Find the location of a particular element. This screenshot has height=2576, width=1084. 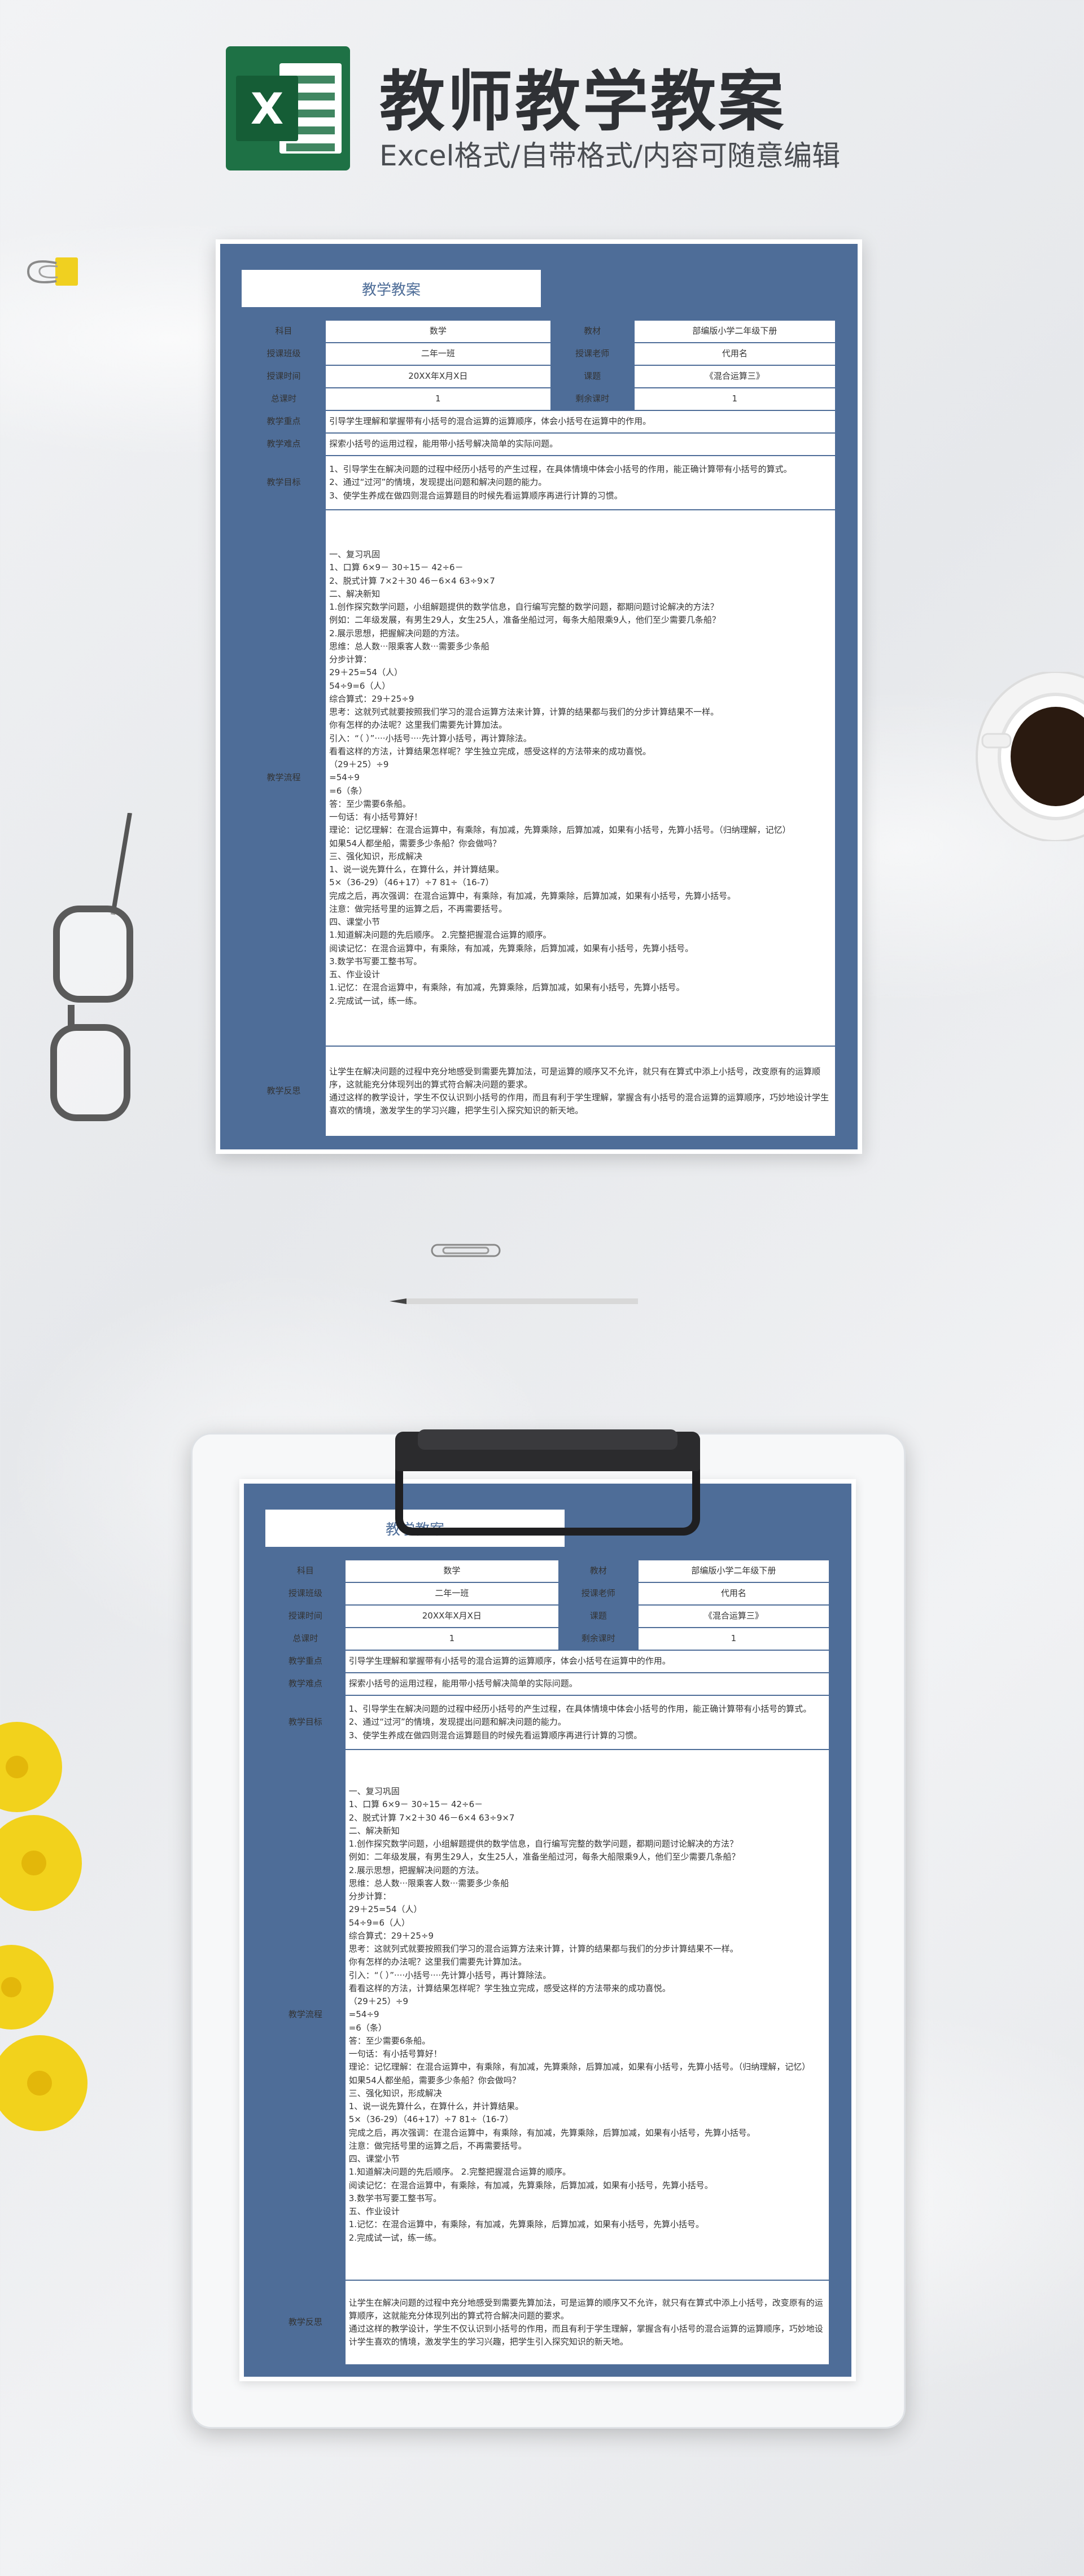

eyeglasses-icon is located at coordinates (91, 967).